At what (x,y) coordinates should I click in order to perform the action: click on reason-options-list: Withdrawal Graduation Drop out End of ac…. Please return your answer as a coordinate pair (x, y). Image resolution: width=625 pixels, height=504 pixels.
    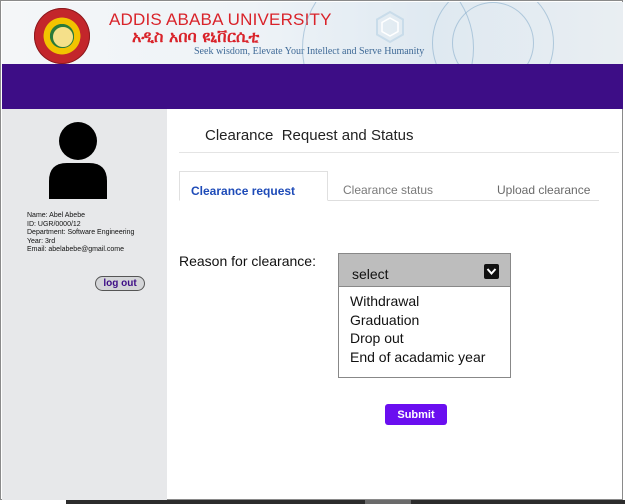
    Looking at the image, I should click on (424, 332).